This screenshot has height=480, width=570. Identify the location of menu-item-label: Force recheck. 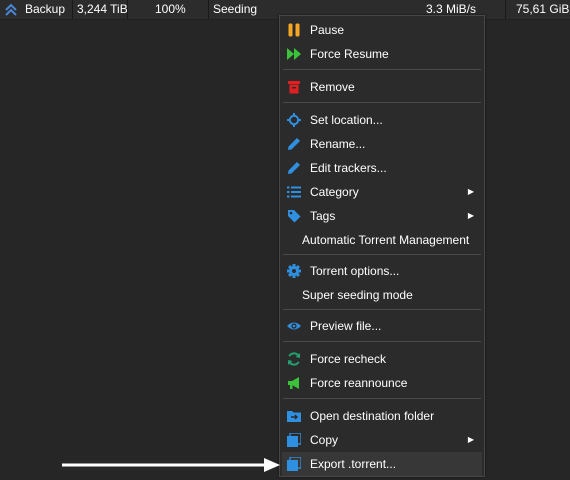
(348, 359).